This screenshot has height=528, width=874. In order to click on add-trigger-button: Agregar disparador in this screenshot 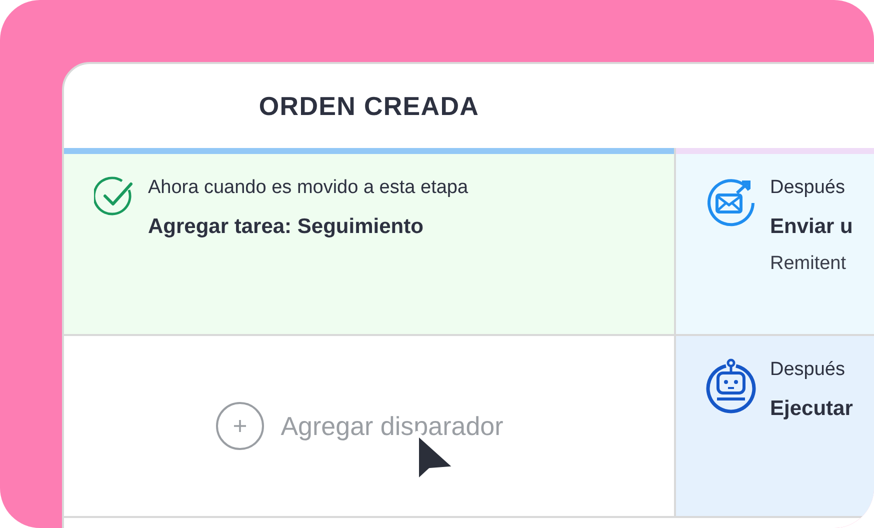, I will do `click(359, 426)`.